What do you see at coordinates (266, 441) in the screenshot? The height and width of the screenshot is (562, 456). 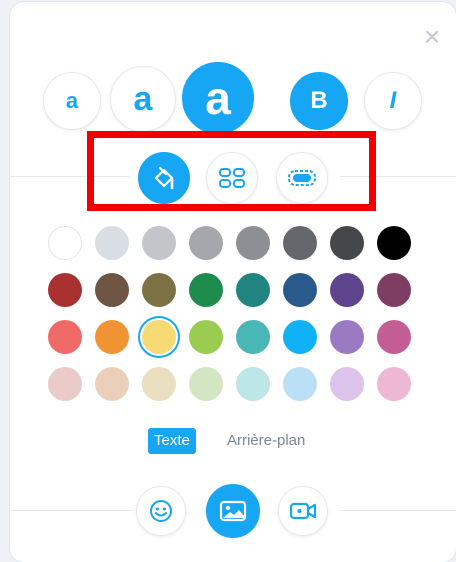 I see `tab-background: Arrière-plan` at bounding box center [266, 441].